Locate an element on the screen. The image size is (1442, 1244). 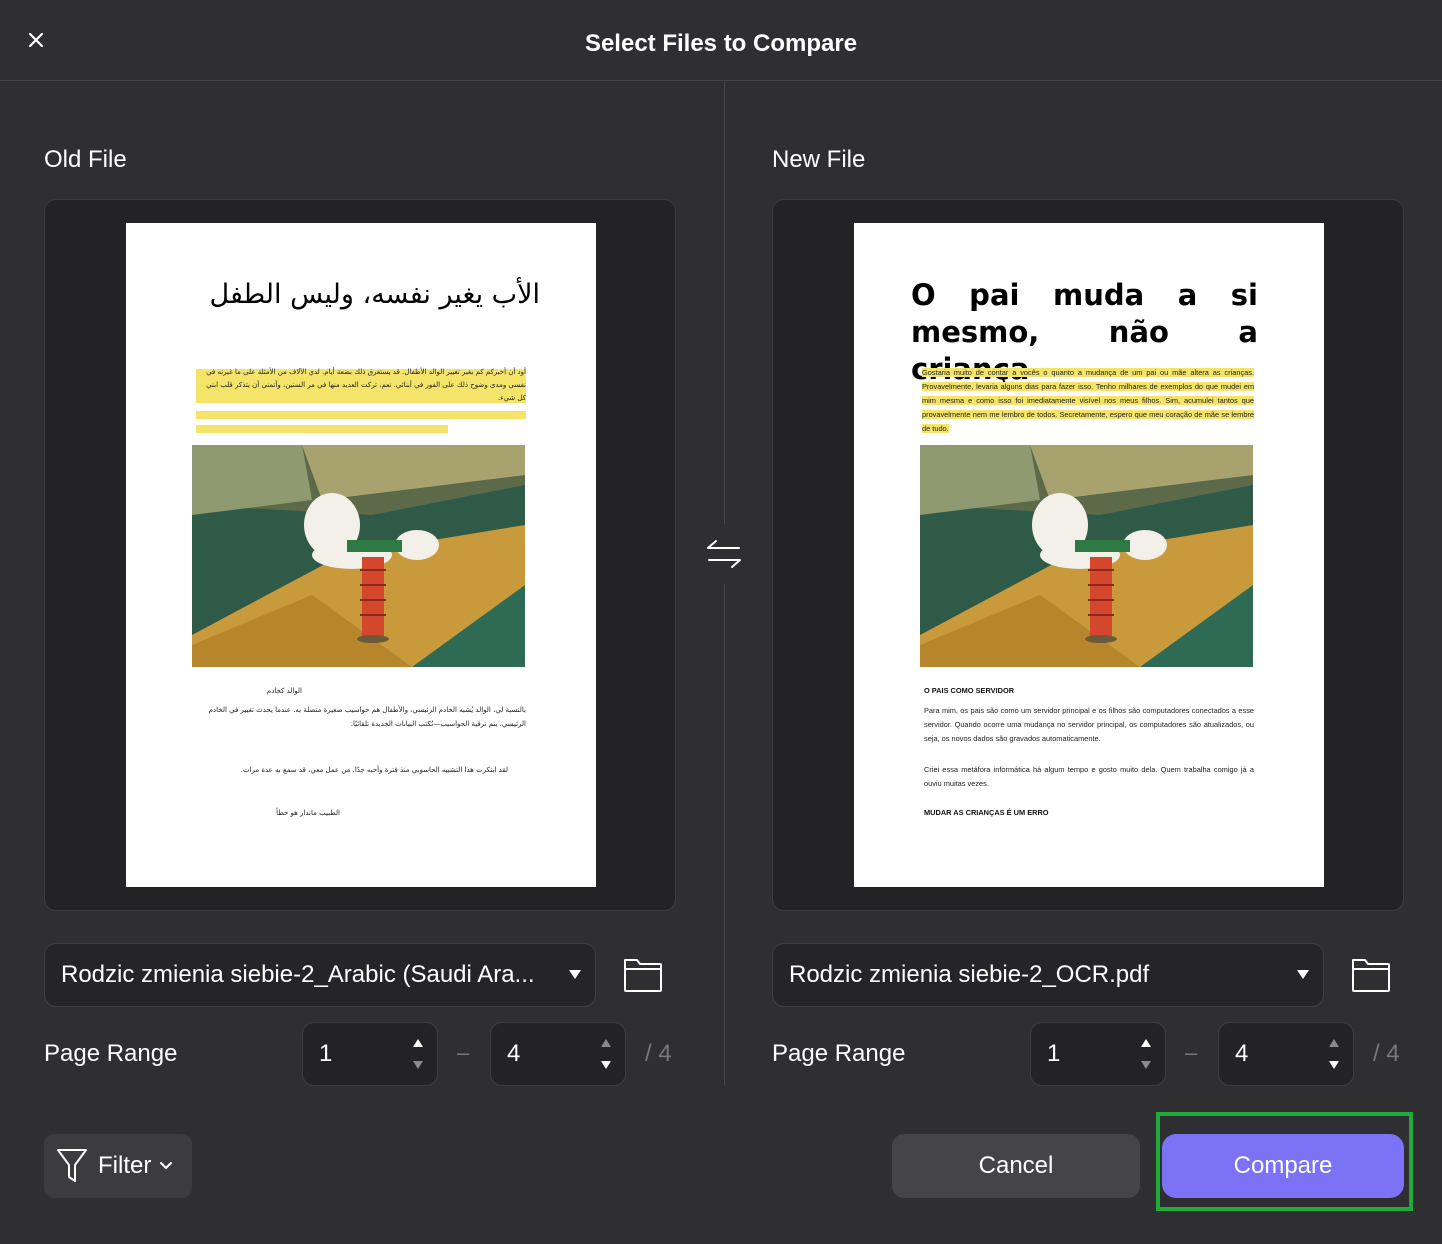
new-page-range-label: Page Range is located at coordinates (839, 1053).